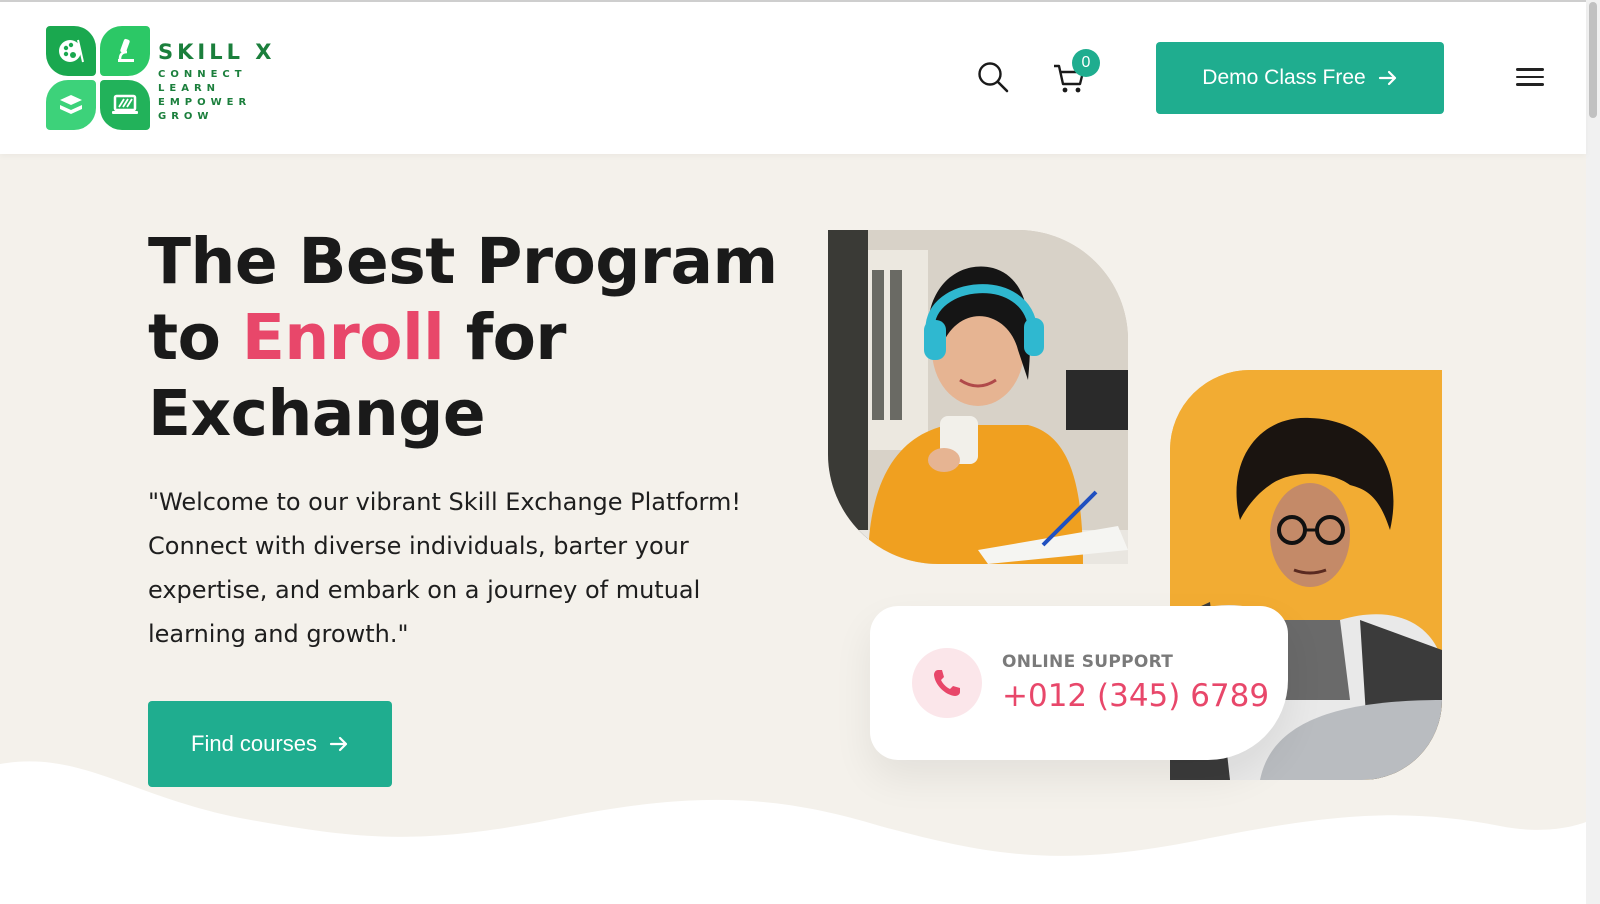 This screenshot has width=1600, height=904. What do you see at coordinates (217, 52) in the screenshot?
I see `logo-wordmark: SKILL X` at bounding box center [217, 52].